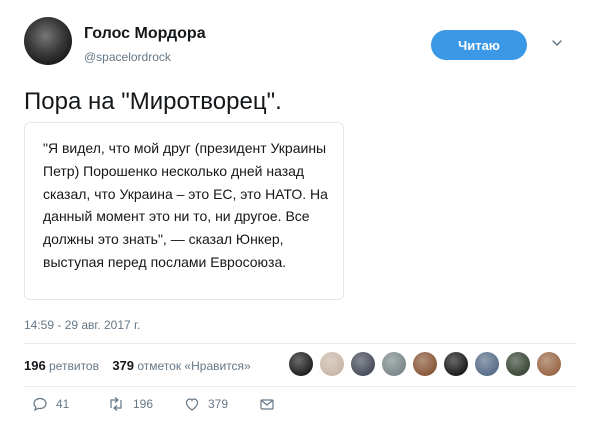 Image resolution: width=600 pixels, height=423 pixels. What do you see at coordinates (35, 365) in the screenshot?
I see `retweets-count: 196` at bounding box center [35, 365].